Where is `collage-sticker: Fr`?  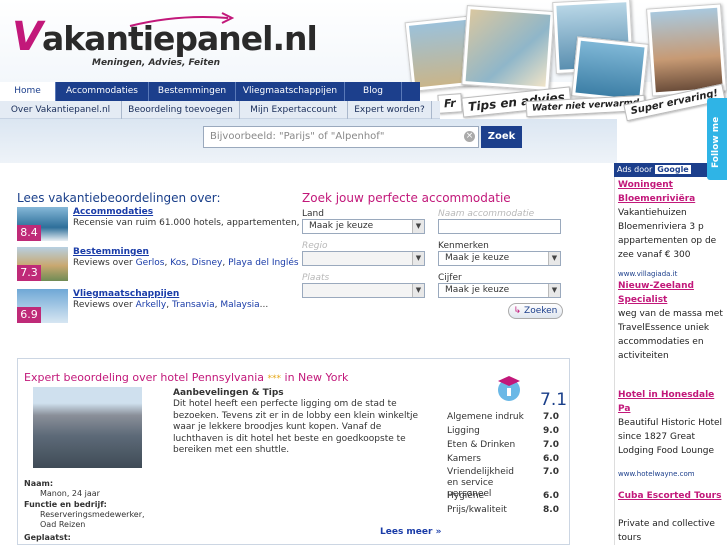 collage-sticker: Fr is located at coordinates (450, 103).